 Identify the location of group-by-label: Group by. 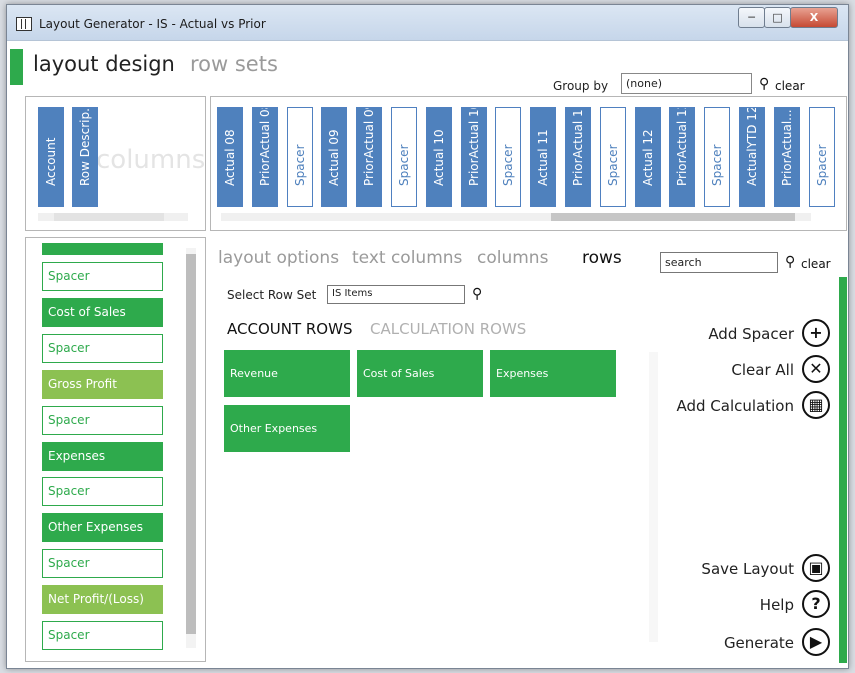
(581, 86).